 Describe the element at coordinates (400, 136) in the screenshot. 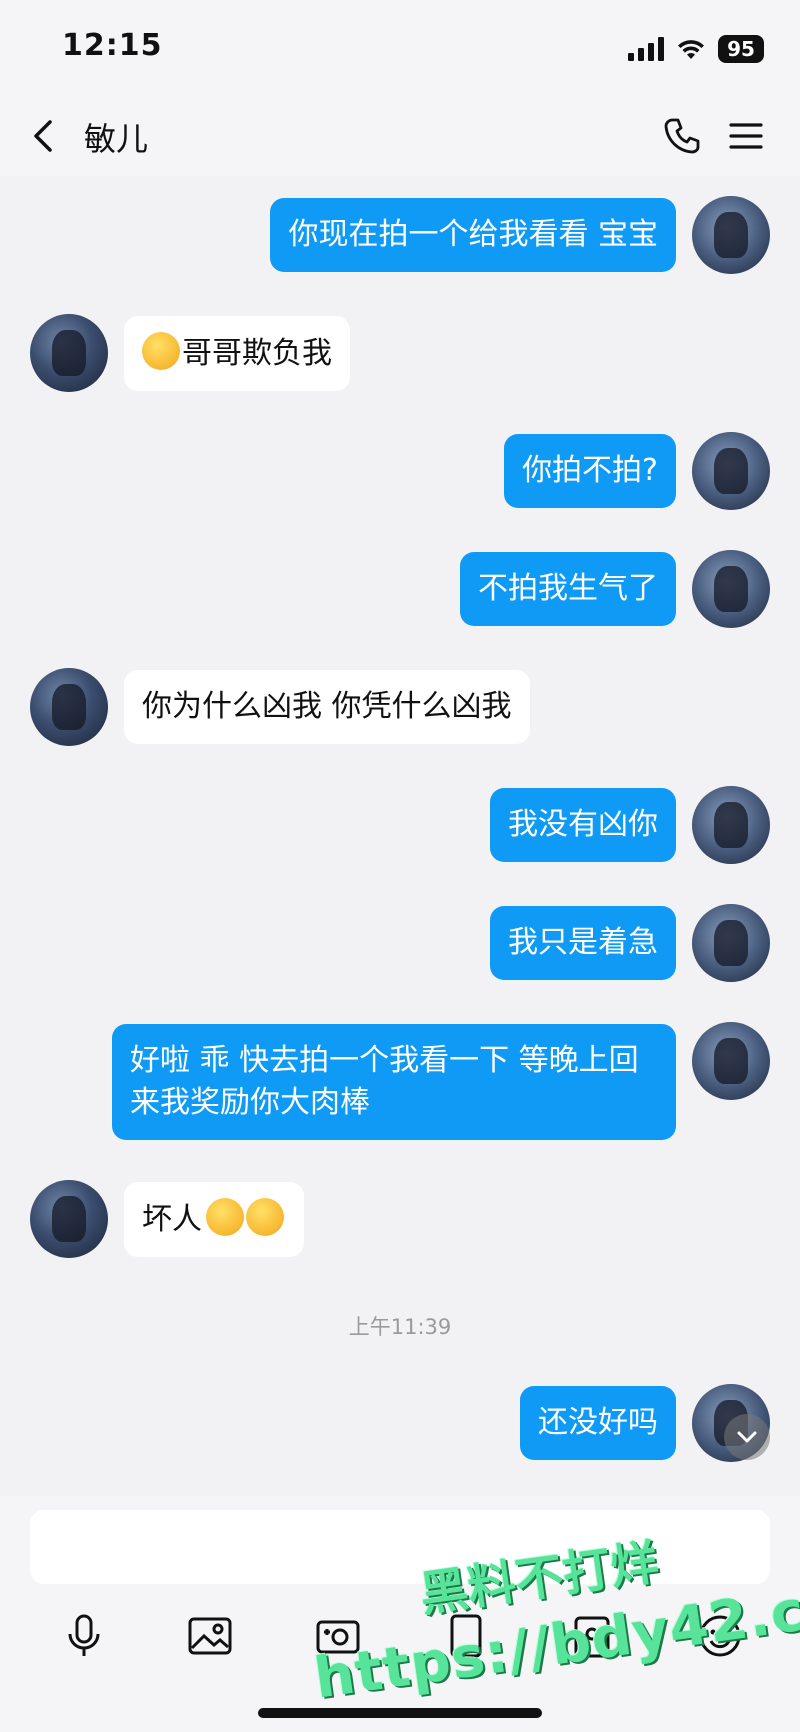

I see `chat-header: 敏儿` at that location.